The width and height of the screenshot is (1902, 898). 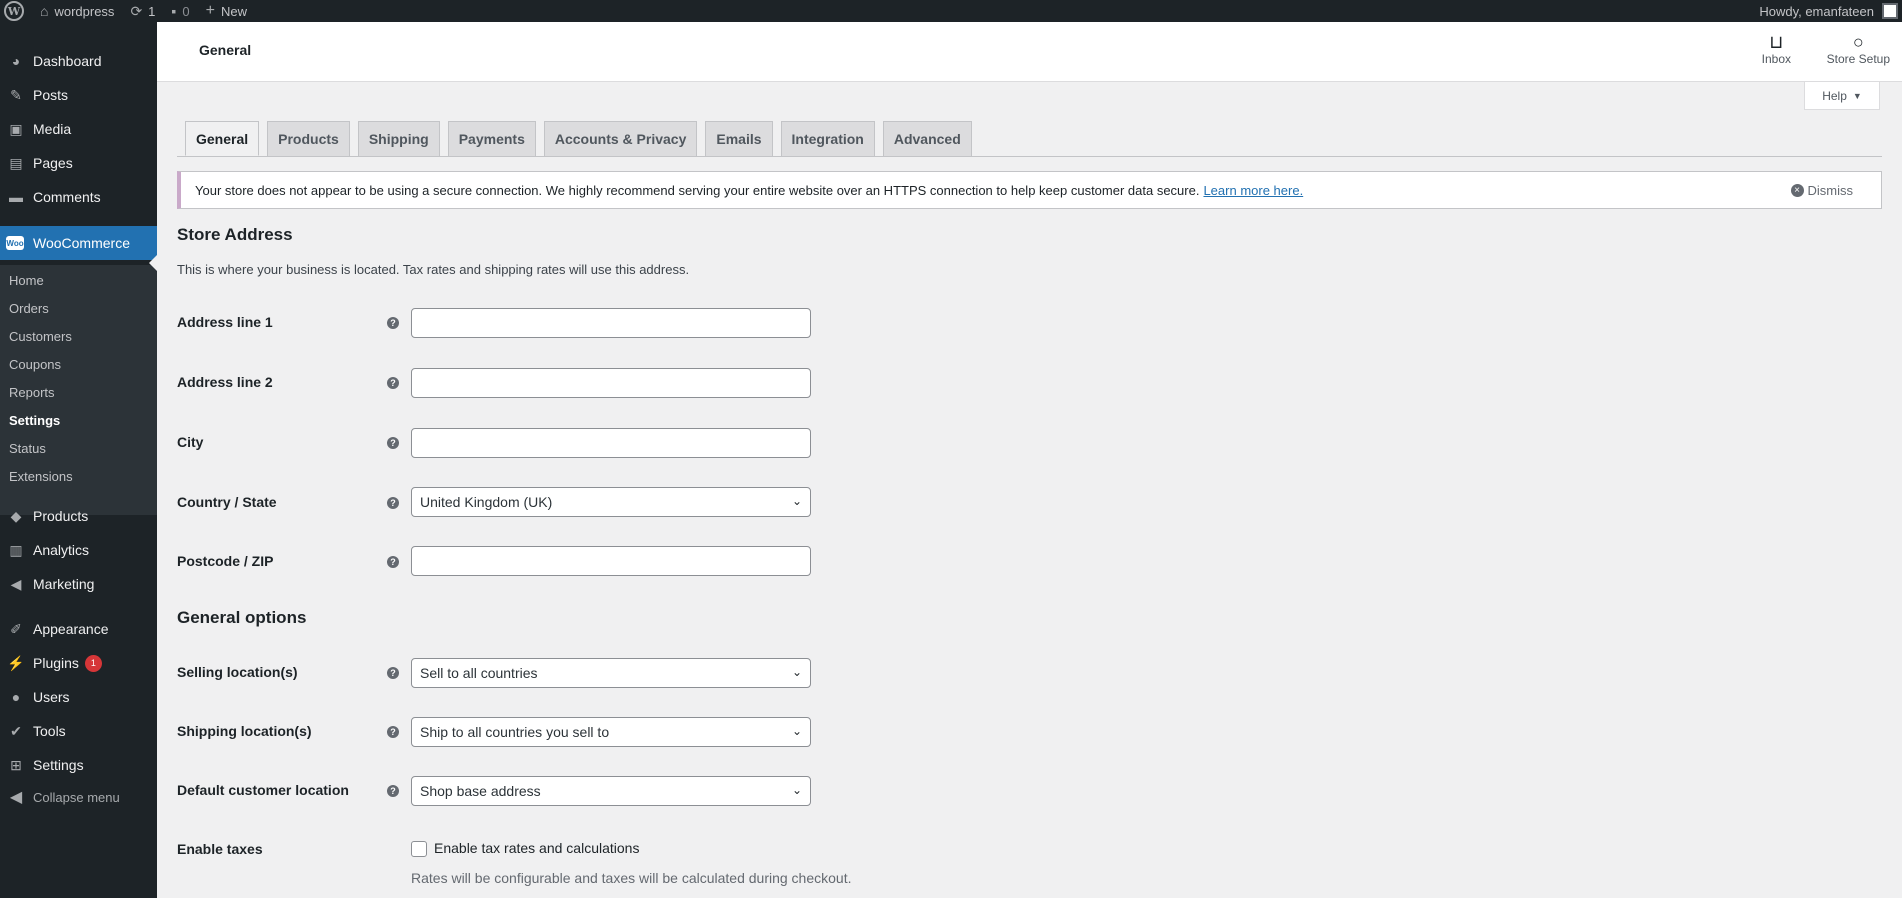 What do you see at coordinates (491, 138) in the screenshot?
I see `tab-payments: Payments` at bounding box center [491, 138].